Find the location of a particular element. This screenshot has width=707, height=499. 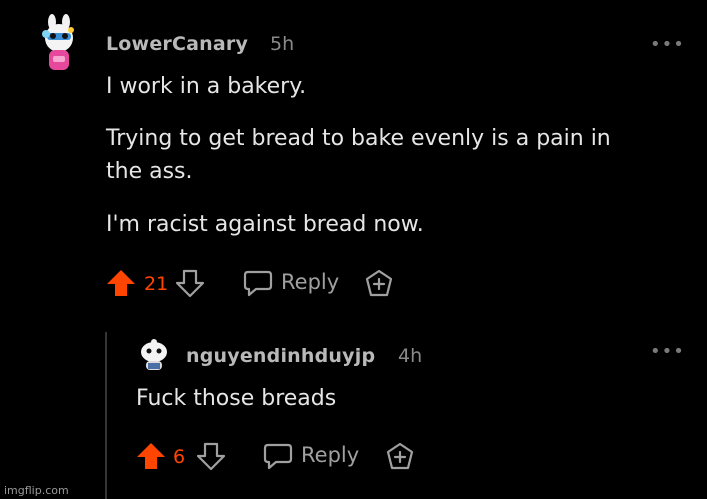

reply-reply-button: Reply is located at coordinates (313, 457).